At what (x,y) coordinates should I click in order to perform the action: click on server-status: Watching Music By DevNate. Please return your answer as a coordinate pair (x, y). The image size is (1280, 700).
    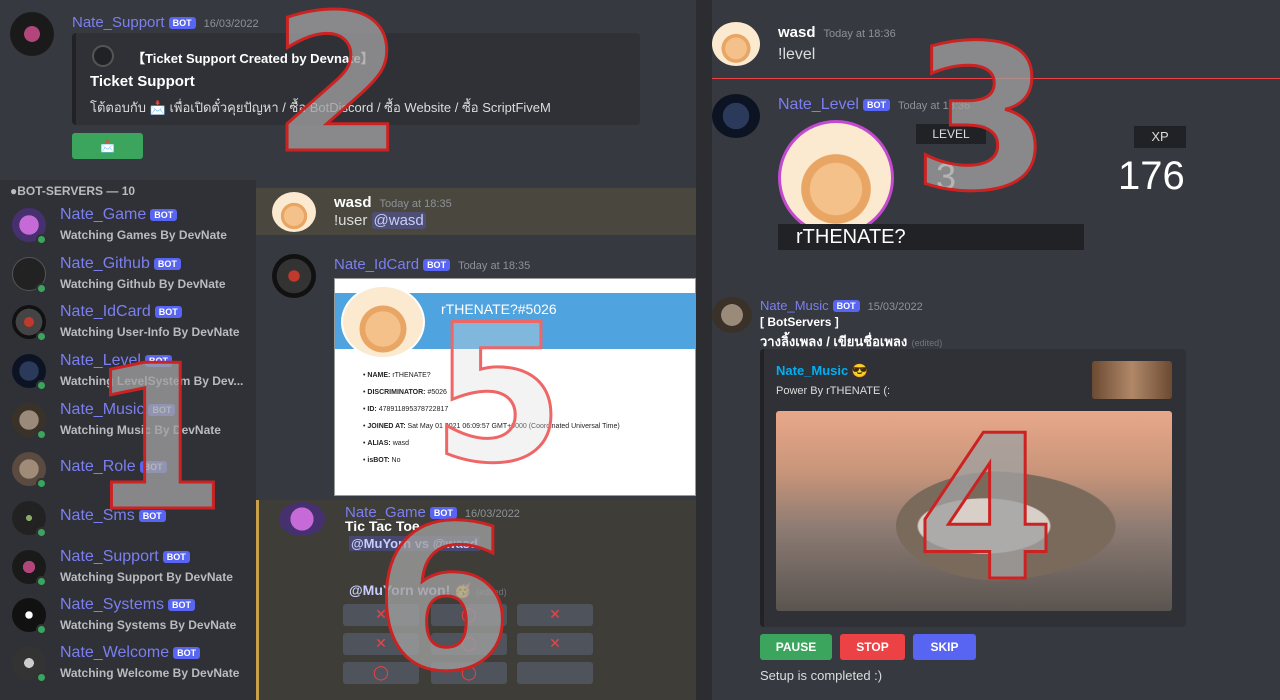
    Looking at the image, I should click on (140, 430).